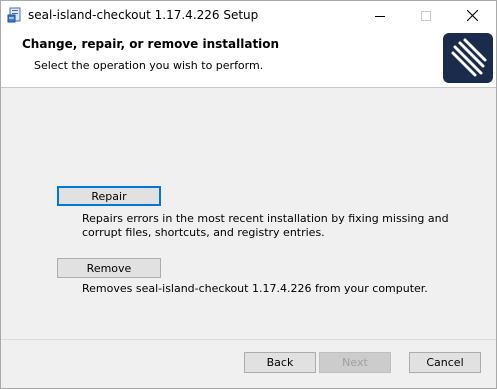 This screenshot has width=497, height=389. What do you see at coordinates (15, 15) in the screenshot?
I see `installer-icon` at bounding box center [15, 15].